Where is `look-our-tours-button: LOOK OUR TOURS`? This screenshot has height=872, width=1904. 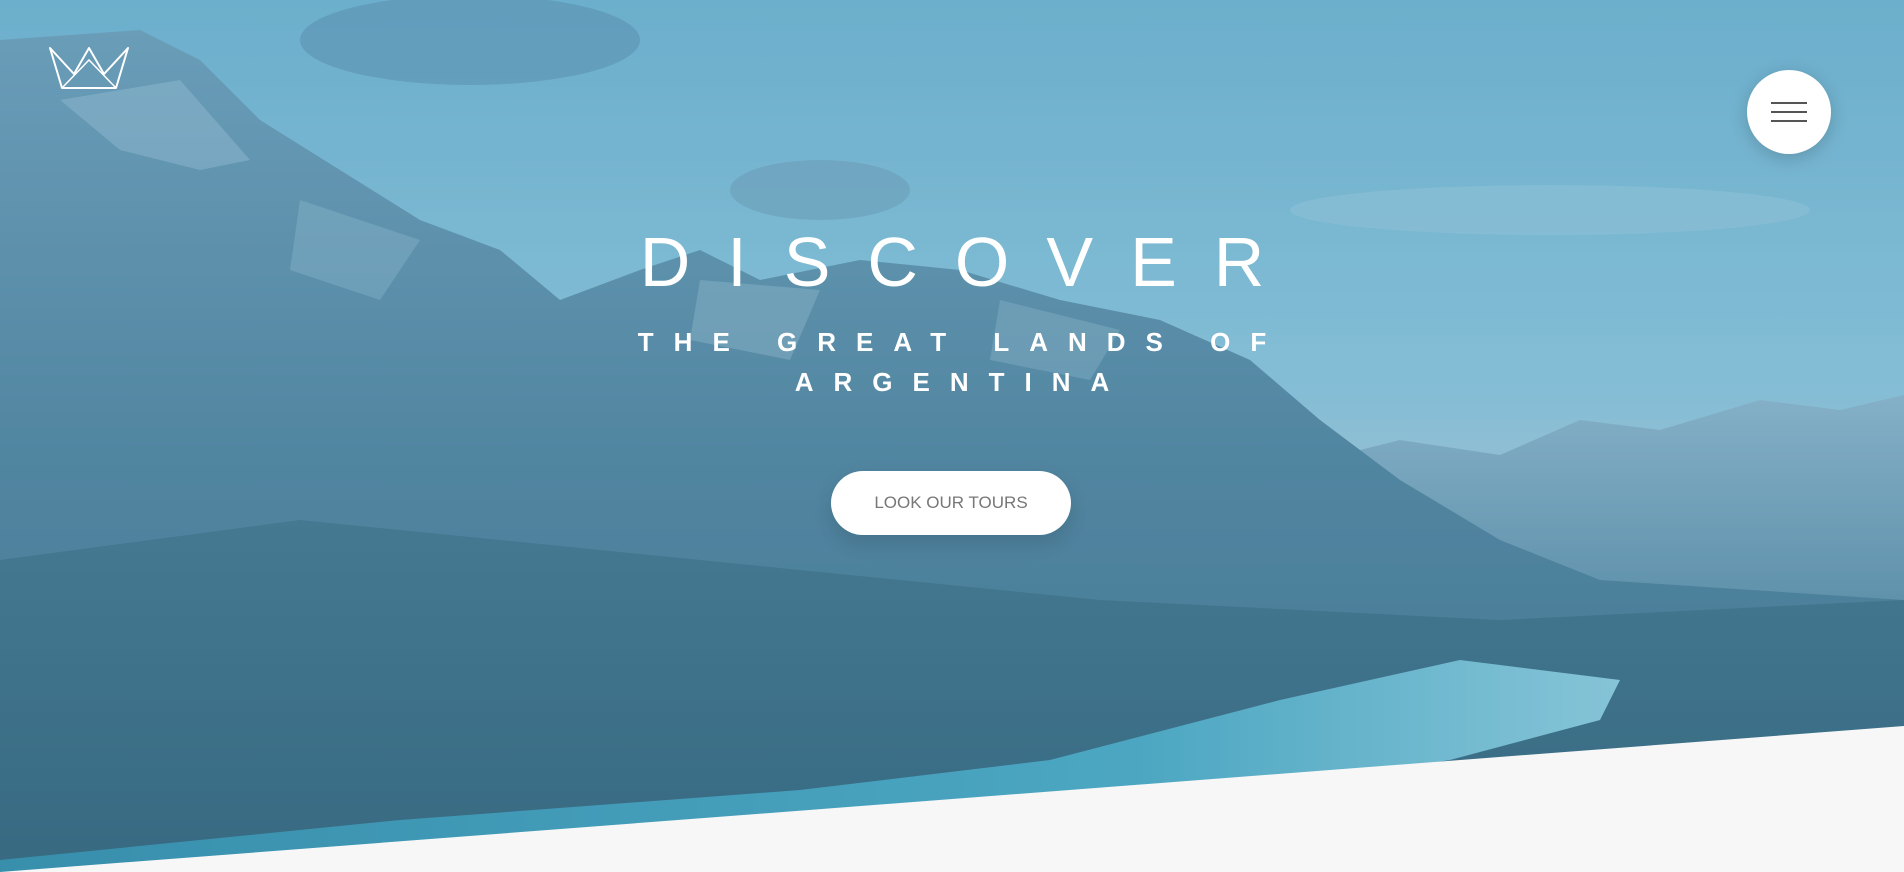
look-our-tours-button: LOOK OUR TOURS is located at coordinates (951, 503).